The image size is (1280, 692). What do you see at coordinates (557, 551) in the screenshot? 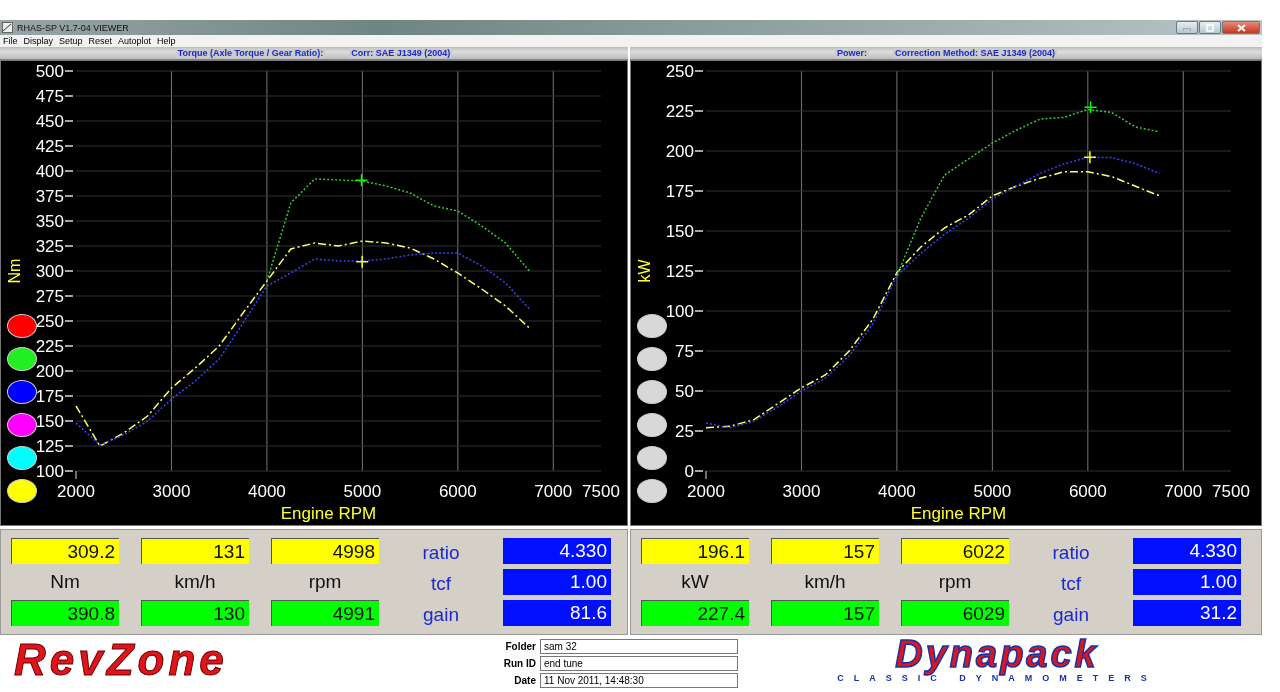
I see `factor-value: 4.330` at bounding box center [557, 551].